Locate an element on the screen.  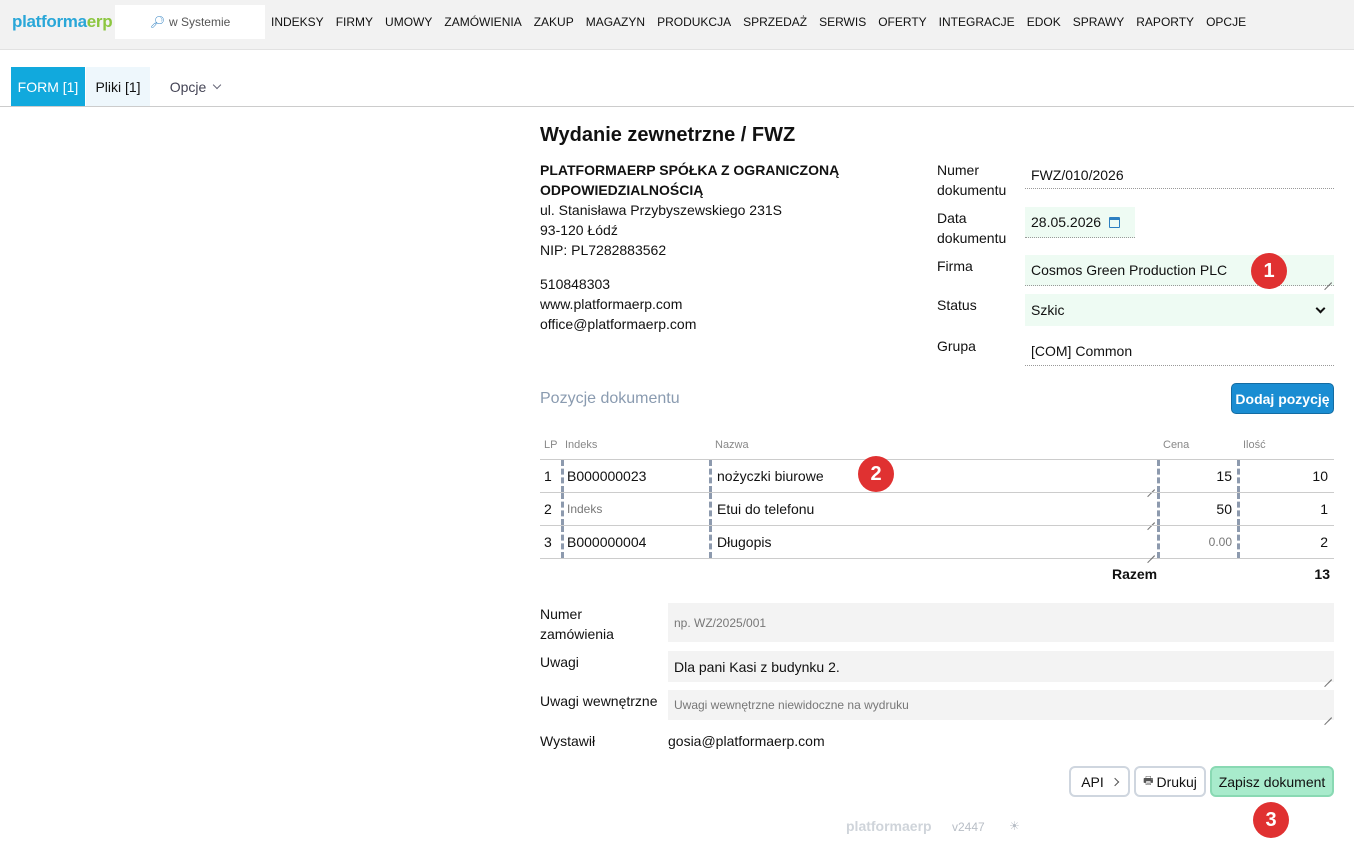
api-button: API is located at coordinates (1099, 781).